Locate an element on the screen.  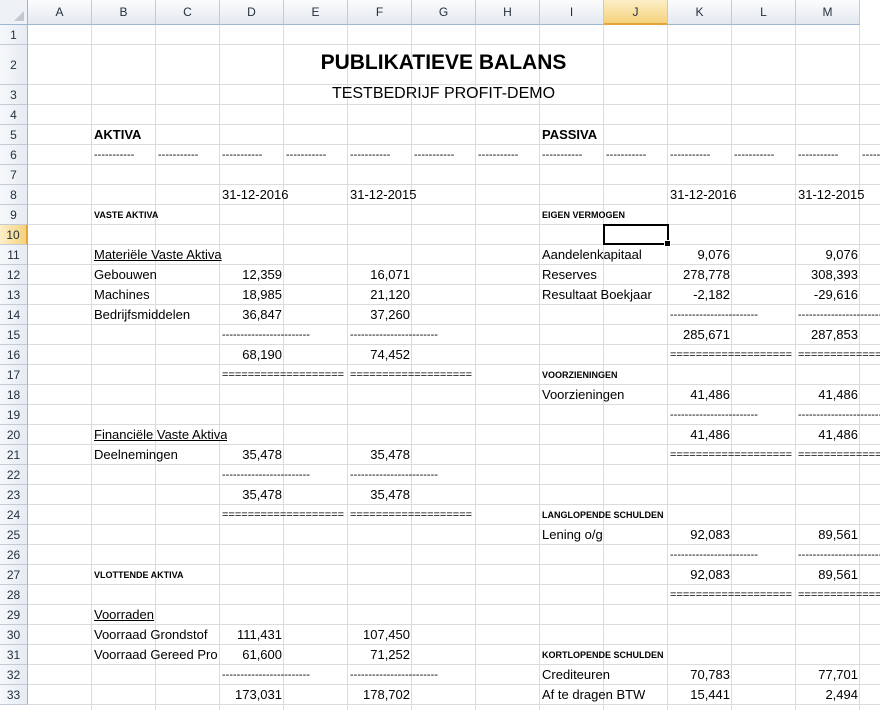
row-header-26: 26 is located at coordinates (14, 555).